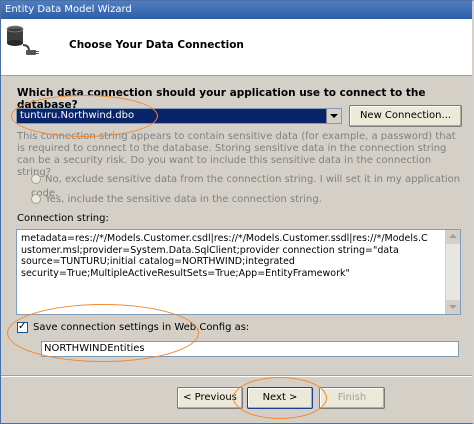 The height and width of the screenshot is (424, 474). What do you see at coordinates (280, 398) in the screenshot?
I see `next-button: Next >` at bounding box center [280, 398].